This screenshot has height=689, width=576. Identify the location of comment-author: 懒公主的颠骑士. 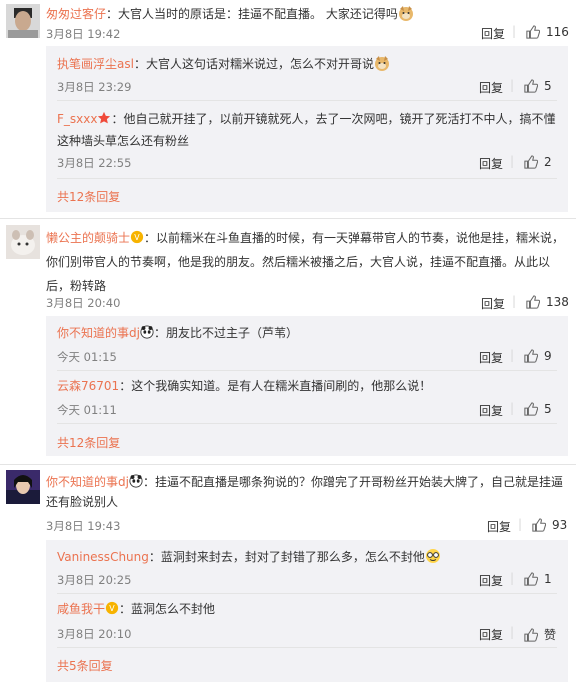
(88, 238).